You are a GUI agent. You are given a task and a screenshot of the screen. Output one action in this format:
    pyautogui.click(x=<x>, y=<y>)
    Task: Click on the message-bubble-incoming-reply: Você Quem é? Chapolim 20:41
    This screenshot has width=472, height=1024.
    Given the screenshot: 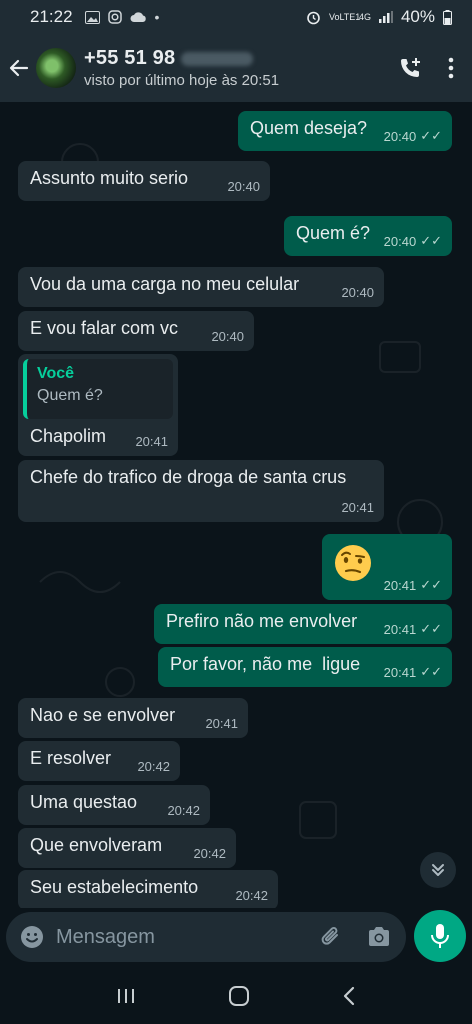 What is the action you would take?
    pyautogui.click(x=98, y=405)
    